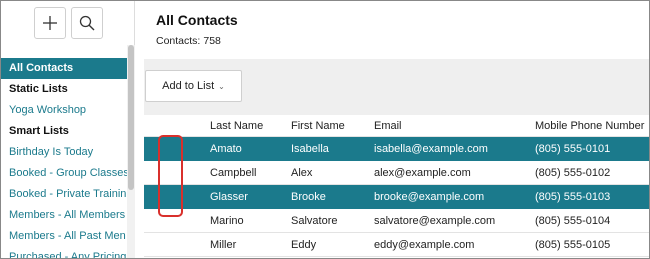 The height and width of the screenshot is (259, 650). Describe the element at coordinates (68, 28) in the screenshot. I see `sidebar-toolbar` at that location.